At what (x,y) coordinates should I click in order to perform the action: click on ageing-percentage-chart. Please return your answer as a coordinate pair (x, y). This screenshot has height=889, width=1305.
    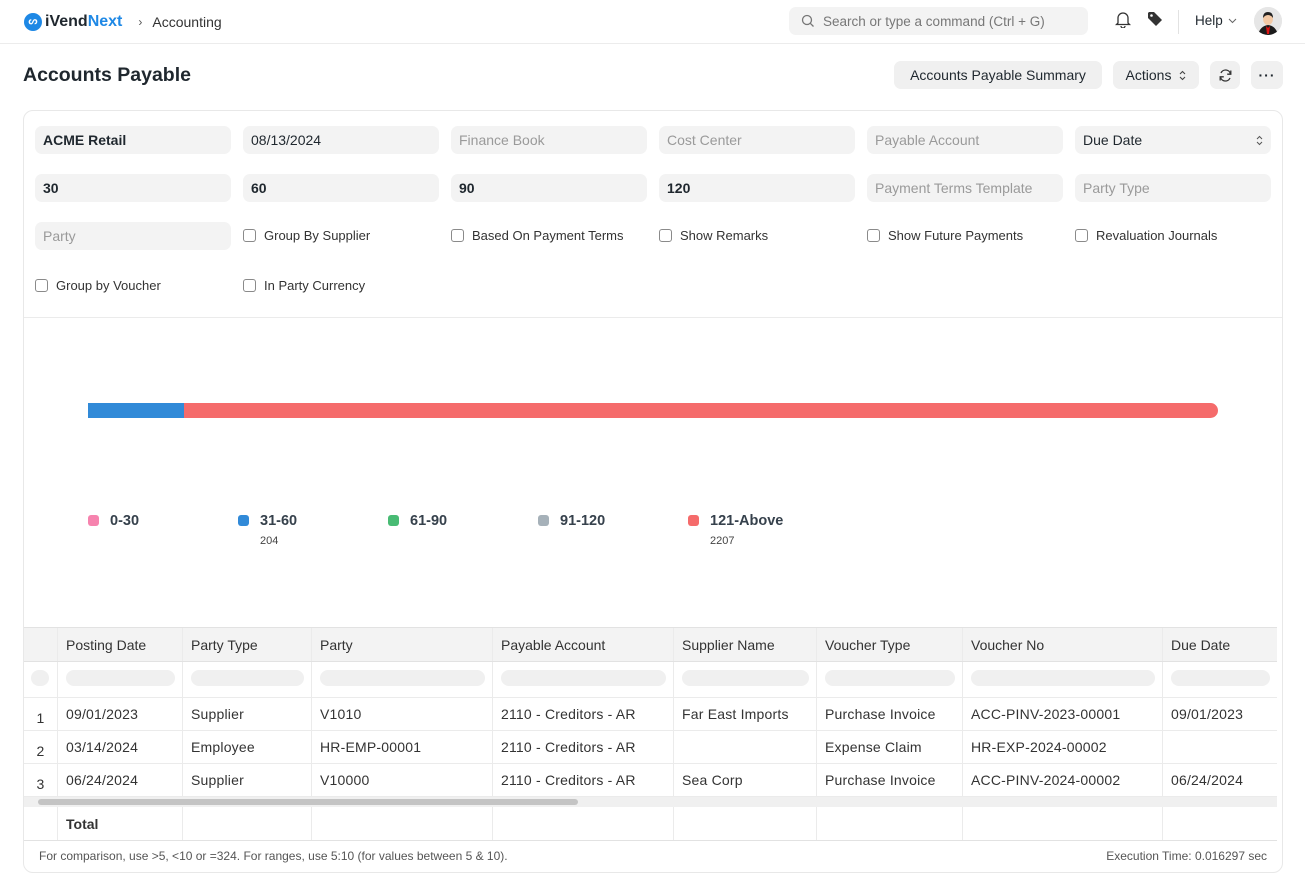
    Looking at the image, I should click on (653, 410).